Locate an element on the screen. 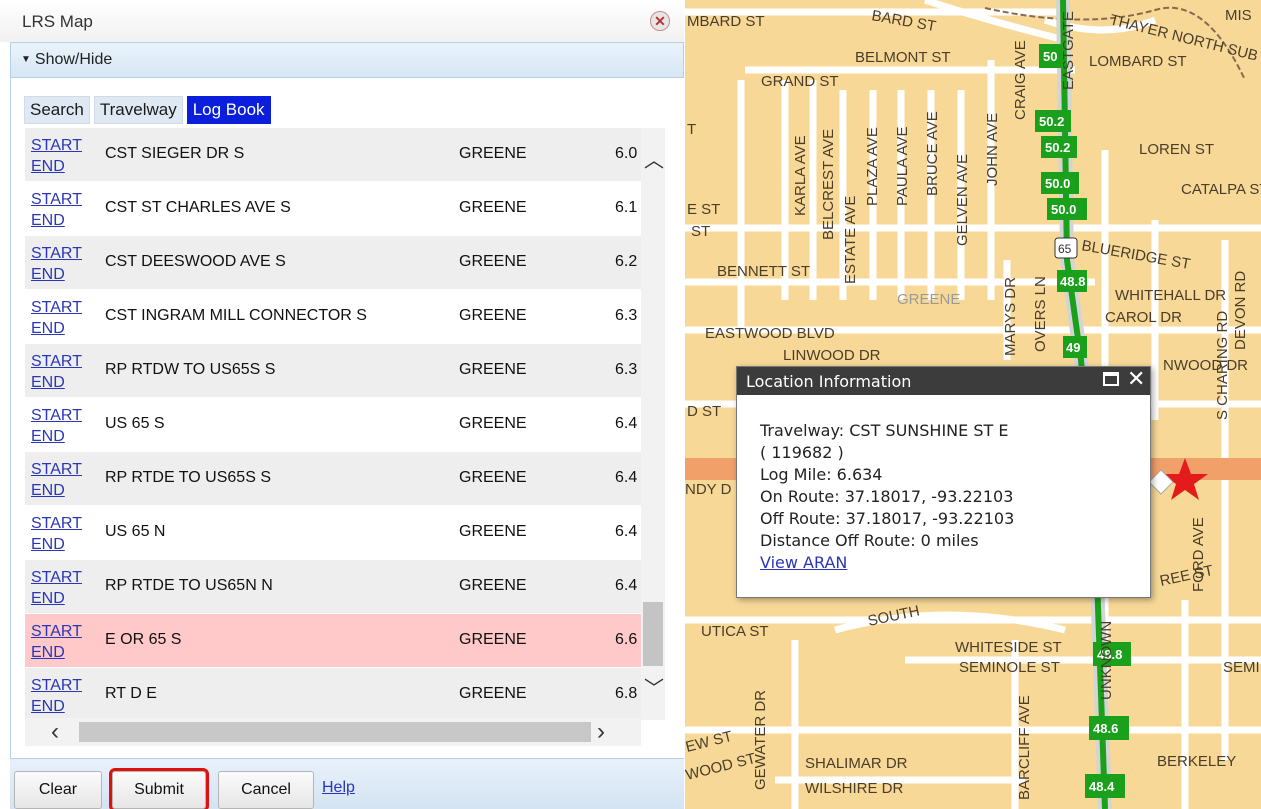 The height and width of the screenshot is (809, 1261). travelway-text: Travelway: CST SUNSHINE ST E is located at coordinates (884, 430).